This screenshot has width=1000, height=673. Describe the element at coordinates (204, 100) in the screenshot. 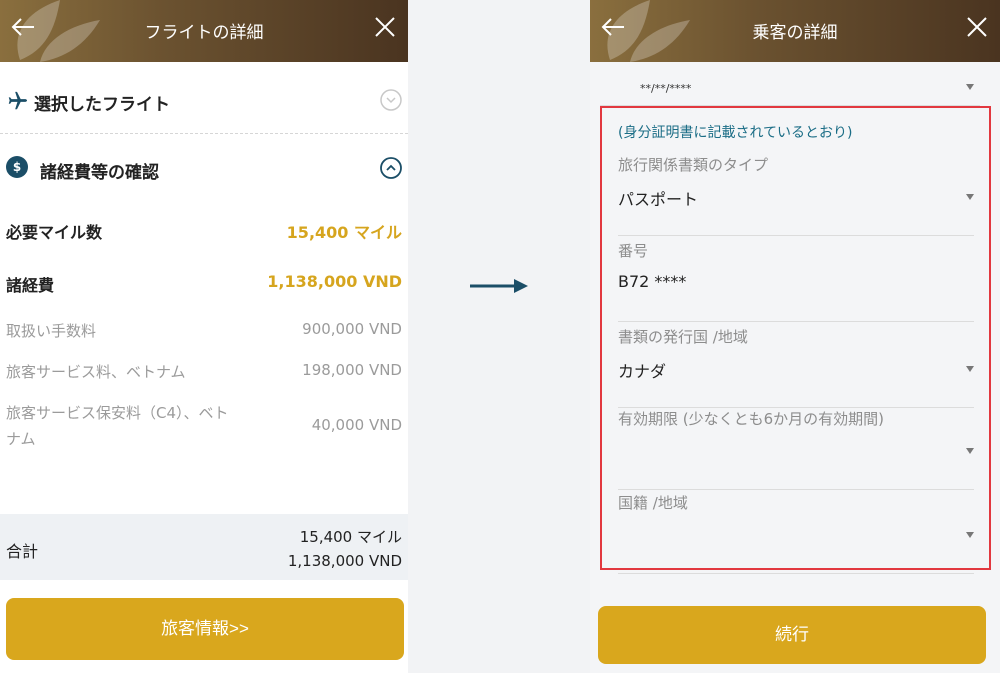

I see `selected-flight-row: 選択したフライト` at that location.